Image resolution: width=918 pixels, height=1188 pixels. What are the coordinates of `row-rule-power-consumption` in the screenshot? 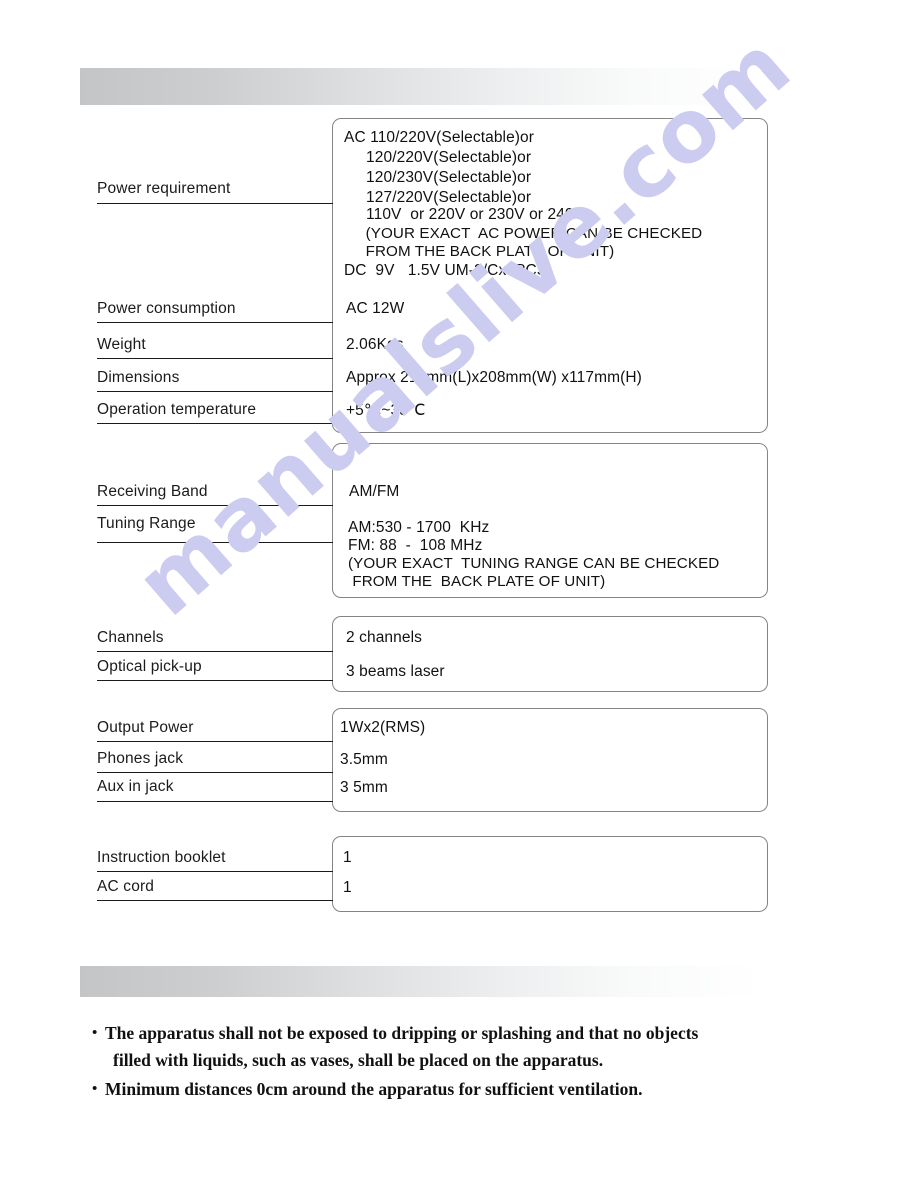 It's located at (215, 322).